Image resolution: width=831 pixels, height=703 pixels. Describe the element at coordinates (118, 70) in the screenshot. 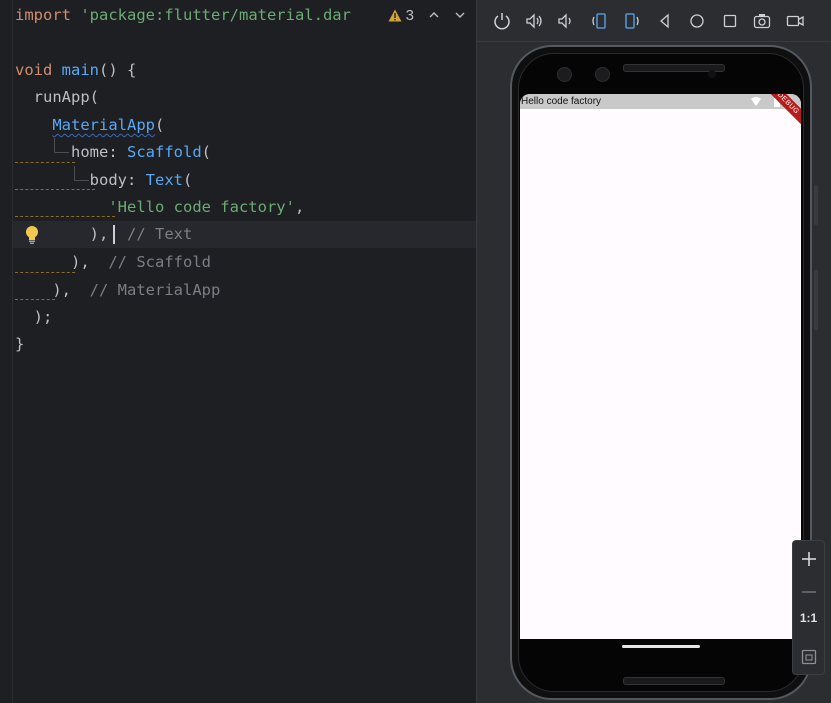

I see `main-signature: () {` at that location.